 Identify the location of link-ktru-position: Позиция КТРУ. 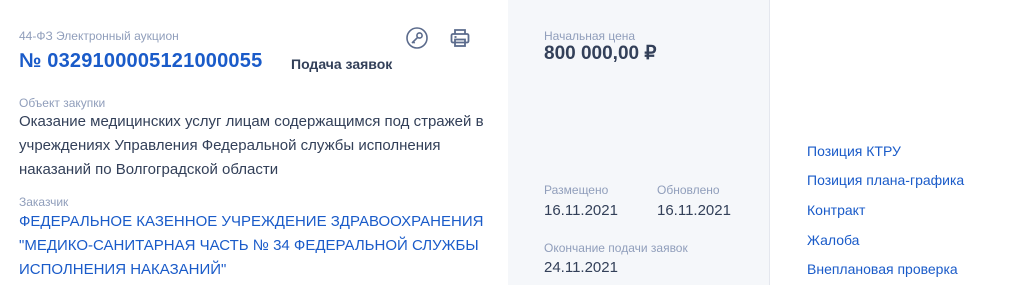
(854, 151).